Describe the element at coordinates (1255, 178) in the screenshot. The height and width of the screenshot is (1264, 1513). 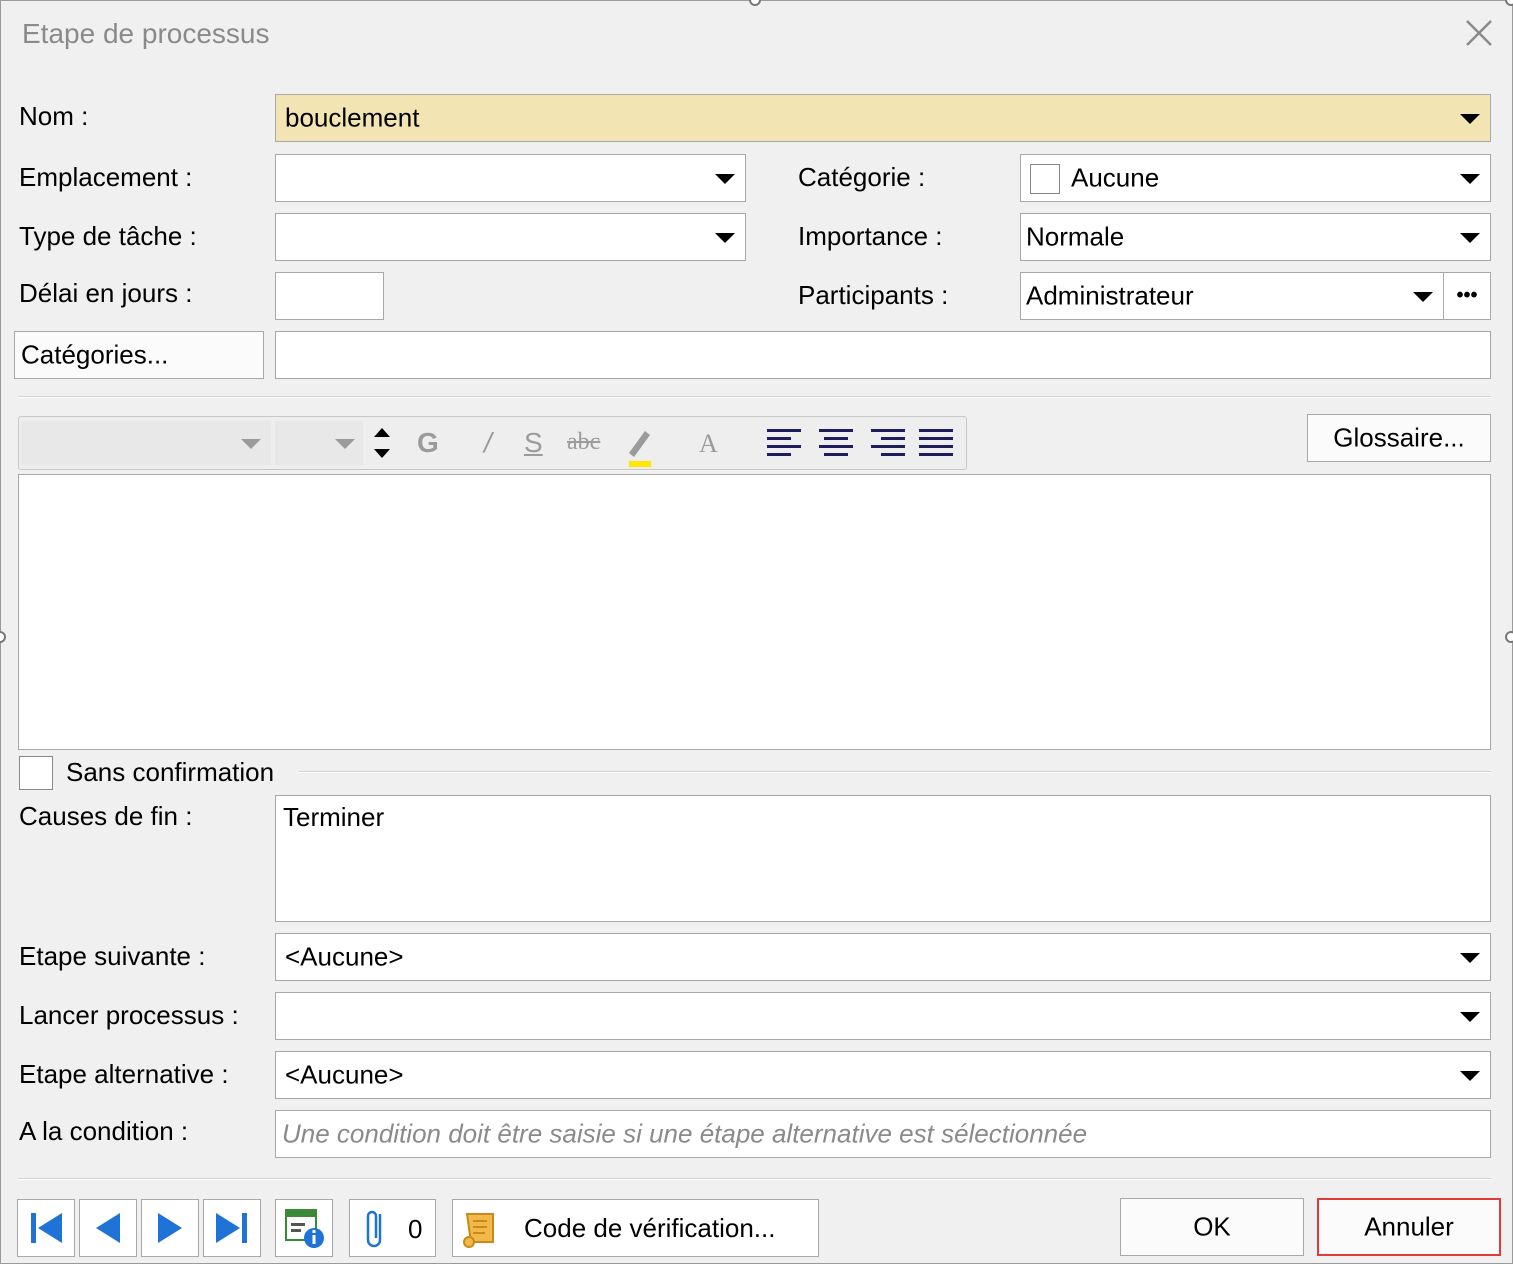
I see `categorie-combobox: Aucune` at that location.